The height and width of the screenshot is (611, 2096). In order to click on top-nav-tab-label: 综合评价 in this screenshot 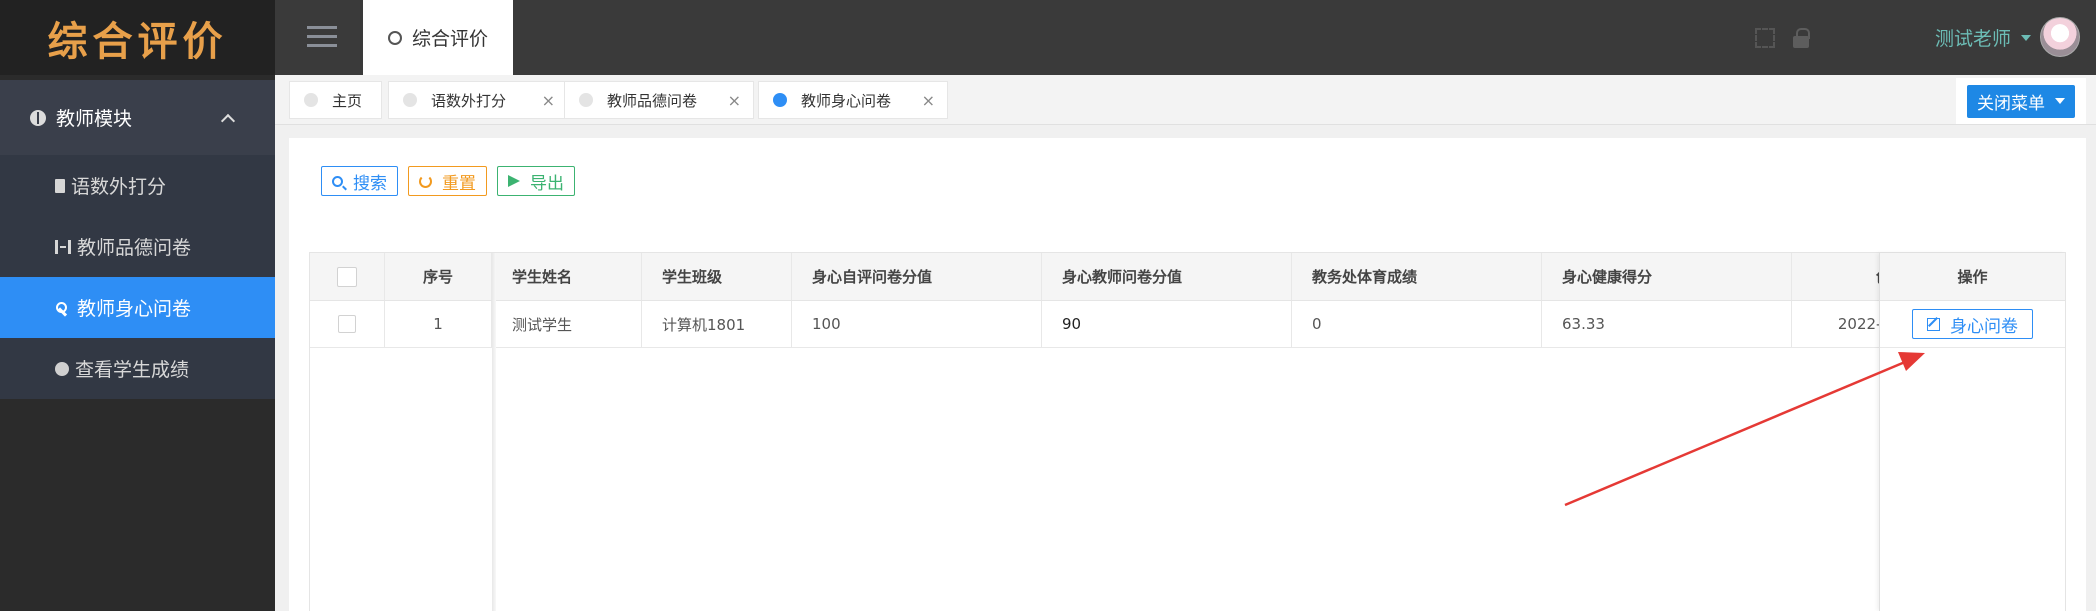, I will do `click(449, 39)`.